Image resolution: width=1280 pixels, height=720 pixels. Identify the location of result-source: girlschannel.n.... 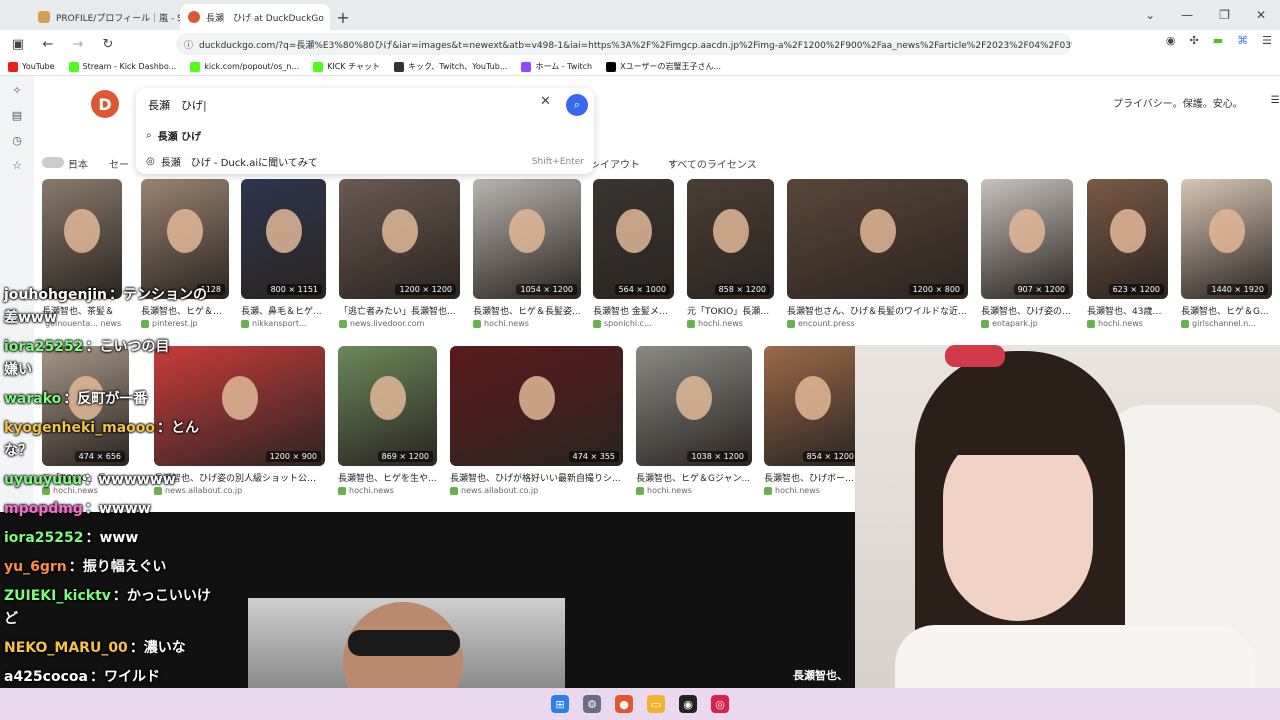
(1226, 323).